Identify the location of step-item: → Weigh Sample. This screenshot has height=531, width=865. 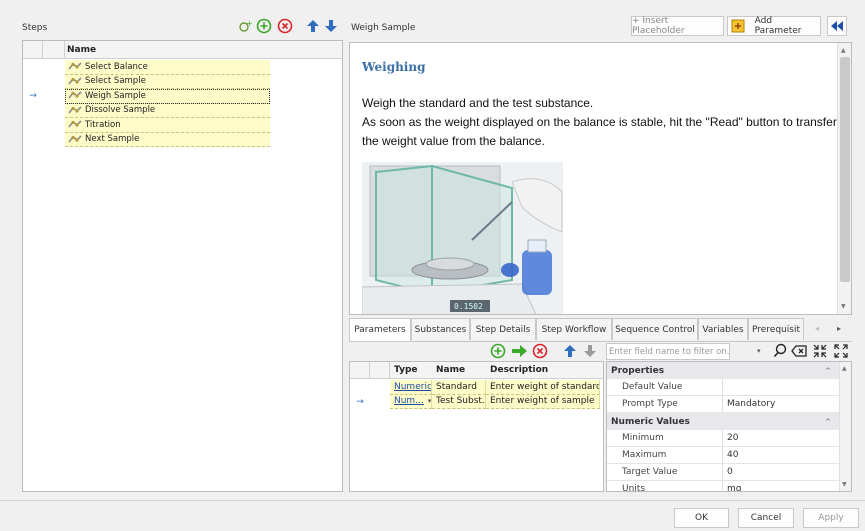
(182, 96).